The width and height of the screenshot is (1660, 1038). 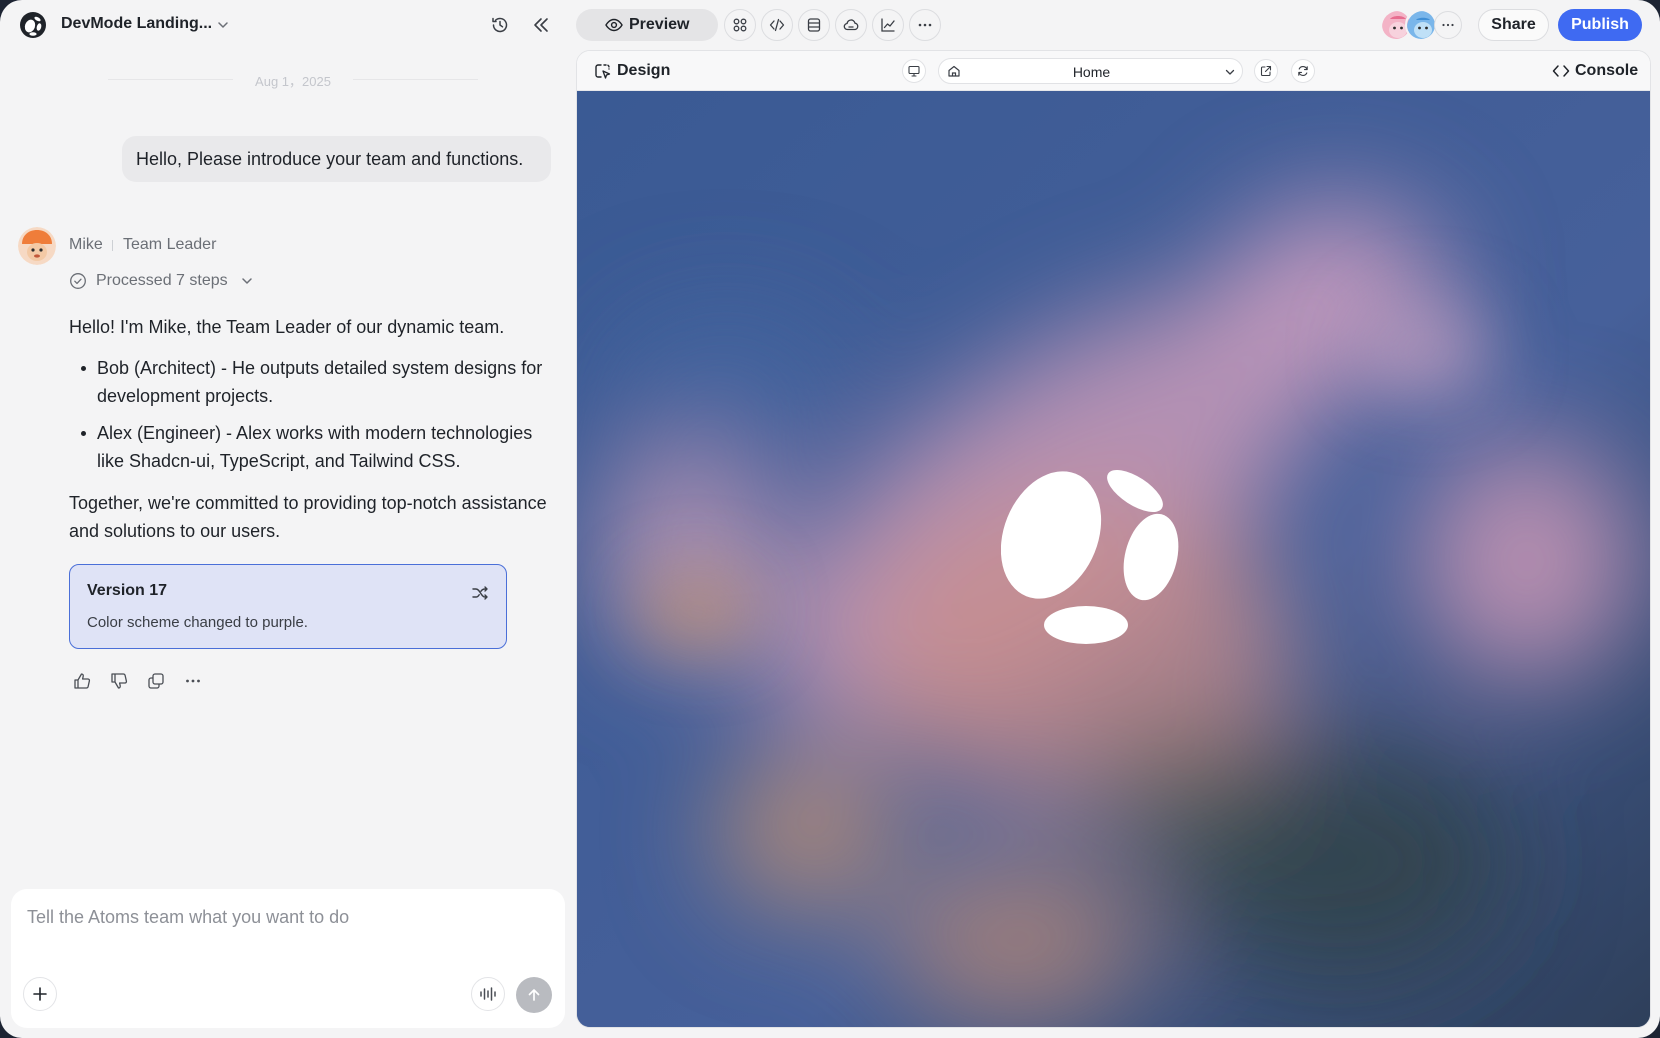 What do you see at coordinates (82, 681) in the screenshot?
I see `thumbs-up-icon` at bounding box center [82, 681].